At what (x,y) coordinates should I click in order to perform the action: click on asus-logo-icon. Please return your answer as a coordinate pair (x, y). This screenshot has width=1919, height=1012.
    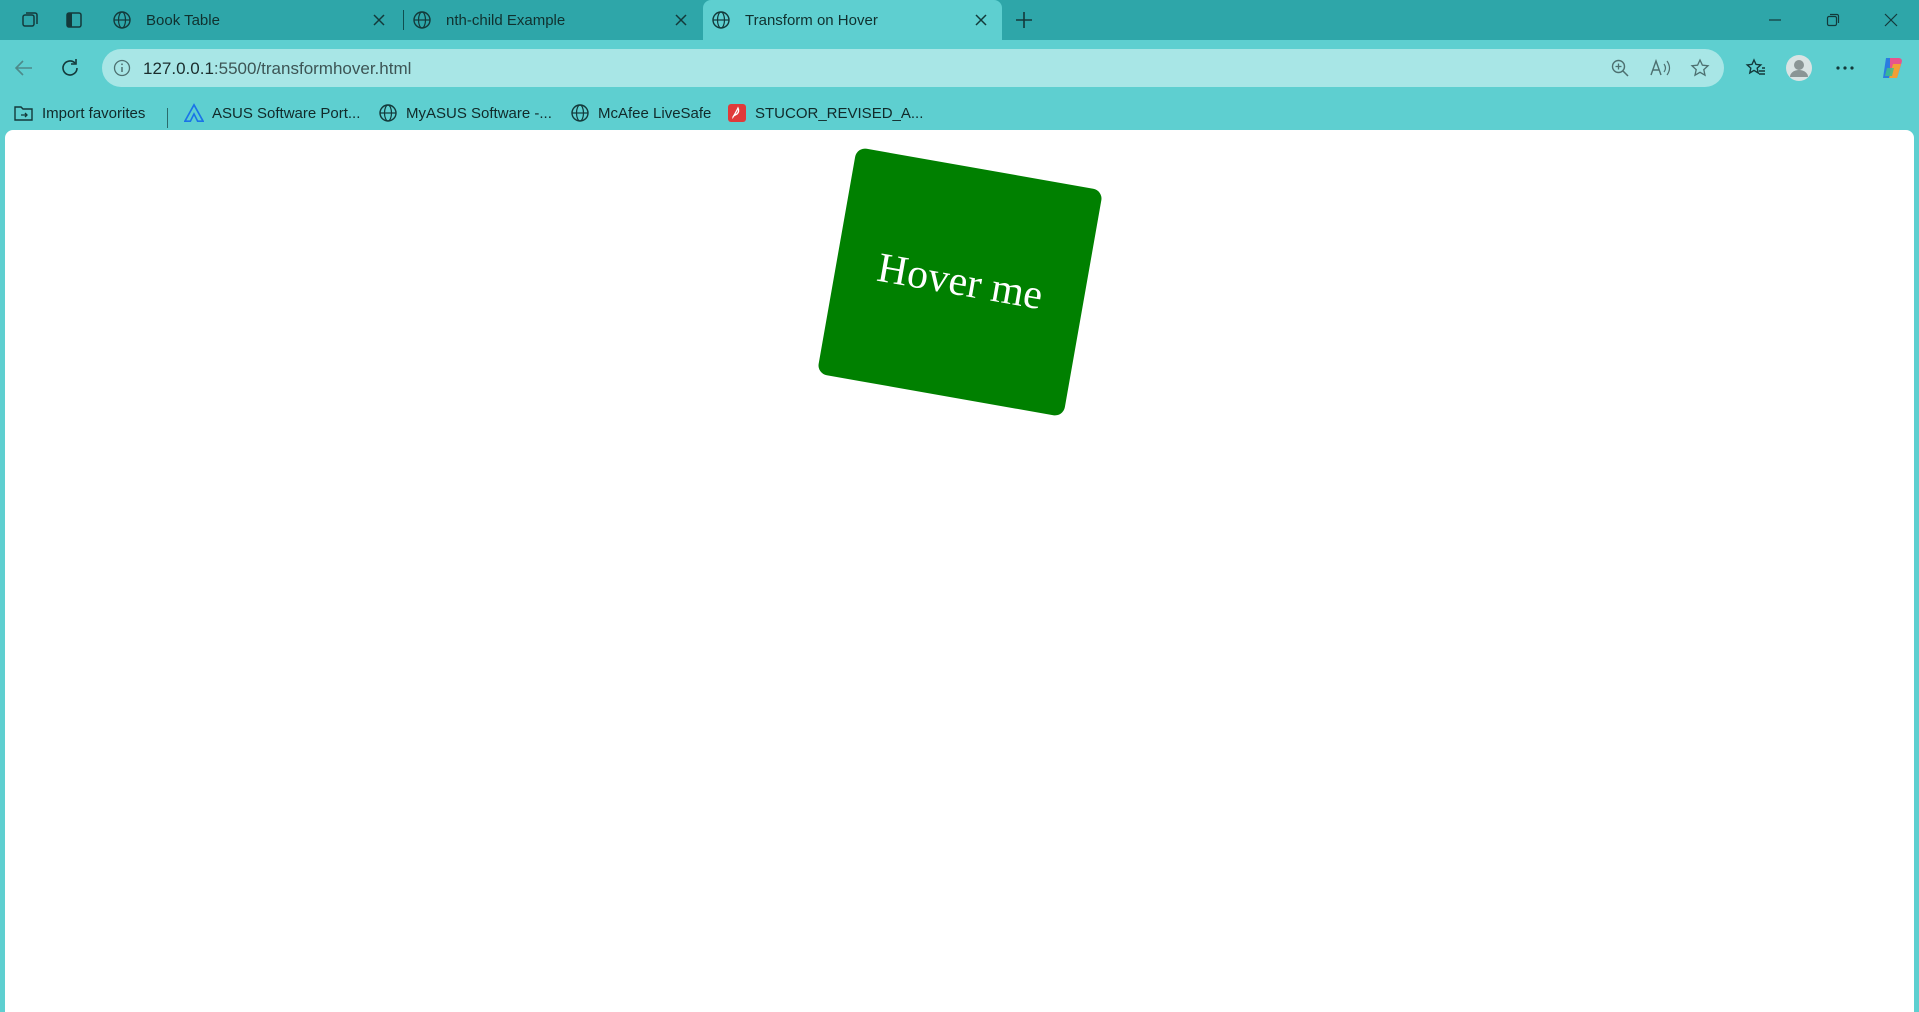
    Looking at the image, I should click on (194, 113).